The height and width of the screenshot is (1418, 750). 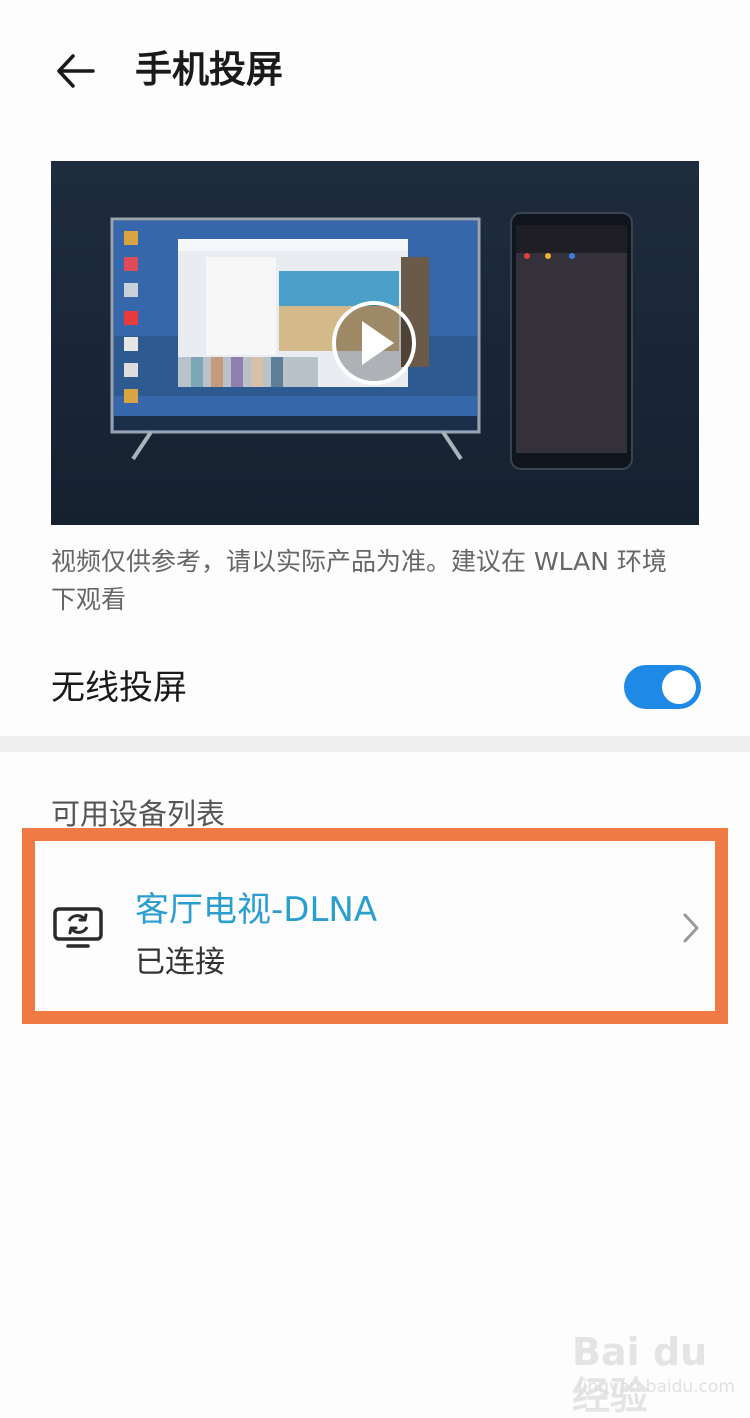 What do you see at coordinates (209, 69) in the screenshot?
I see `page-title: 手机投屏` at bounding box center [209, 69].